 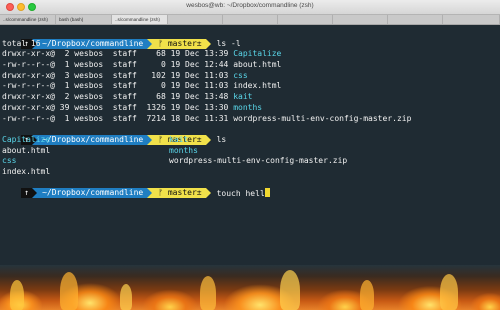 I want to click on command-input: touch hell, so click(x=243, y=193).